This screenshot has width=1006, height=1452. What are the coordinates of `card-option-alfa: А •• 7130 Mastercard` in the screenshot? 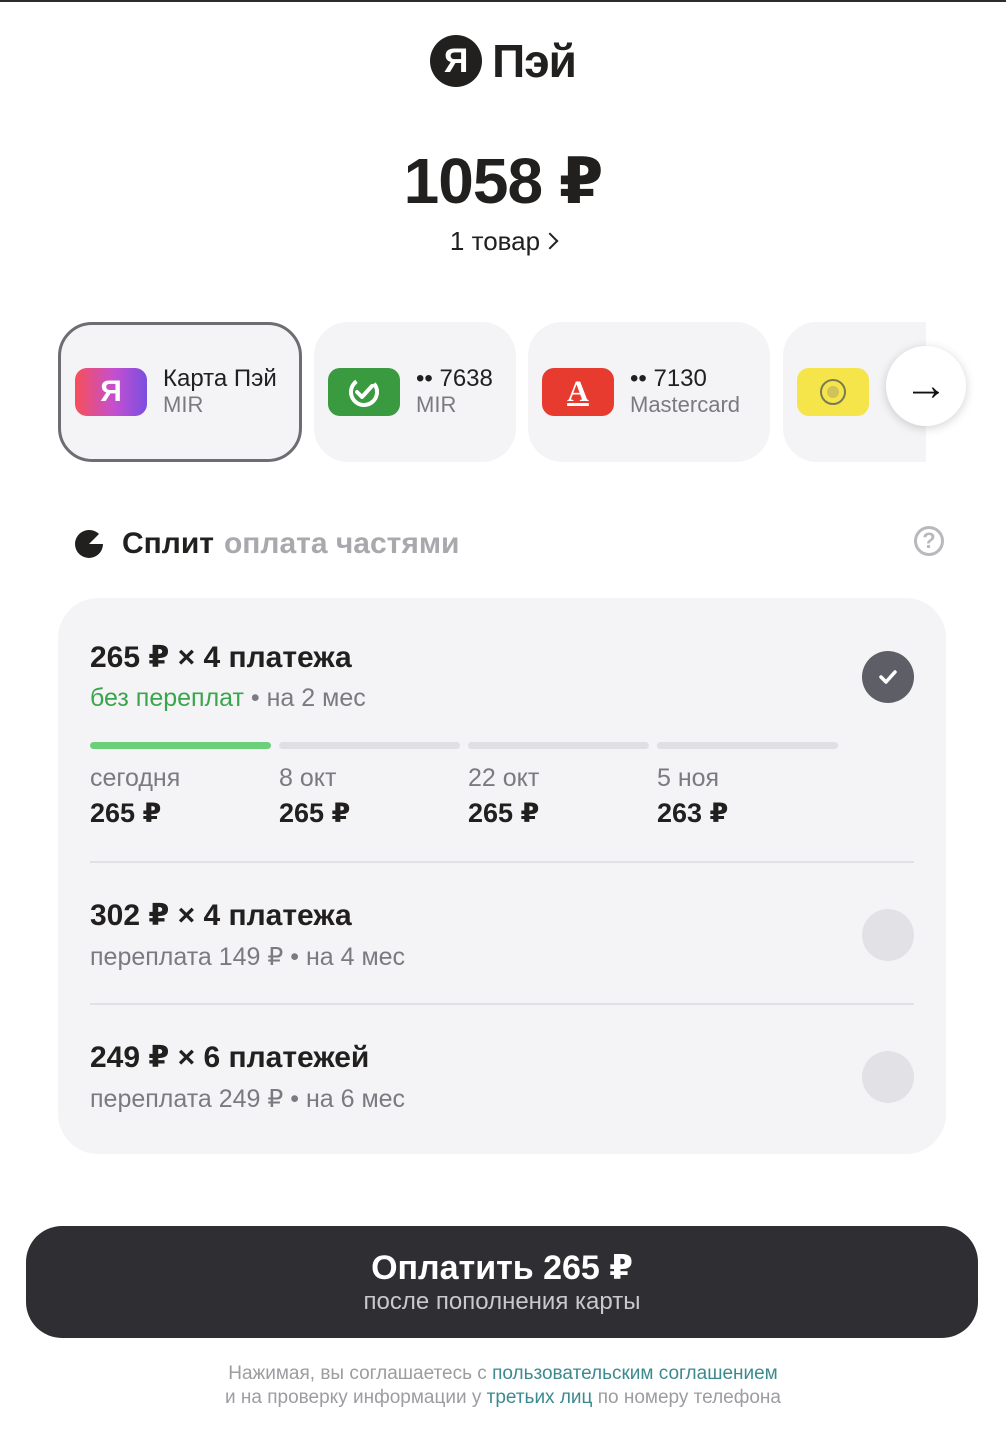 It's located at (649, 392).